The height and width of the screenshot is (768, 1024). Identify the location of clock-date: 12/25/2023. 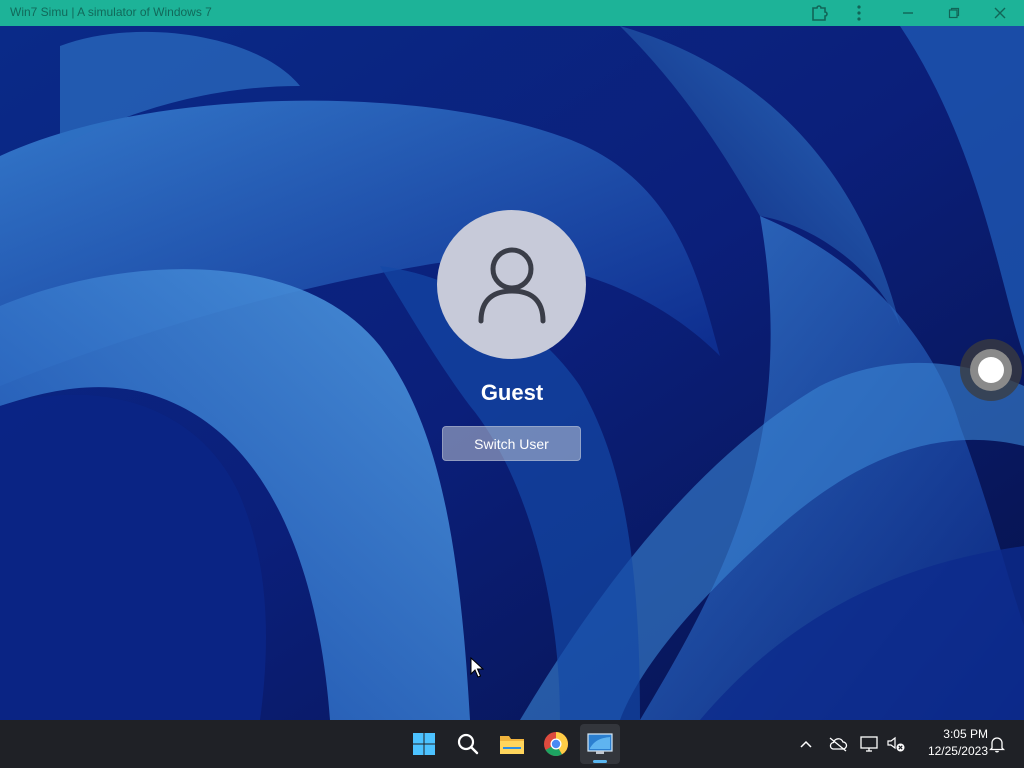
(957, 751).